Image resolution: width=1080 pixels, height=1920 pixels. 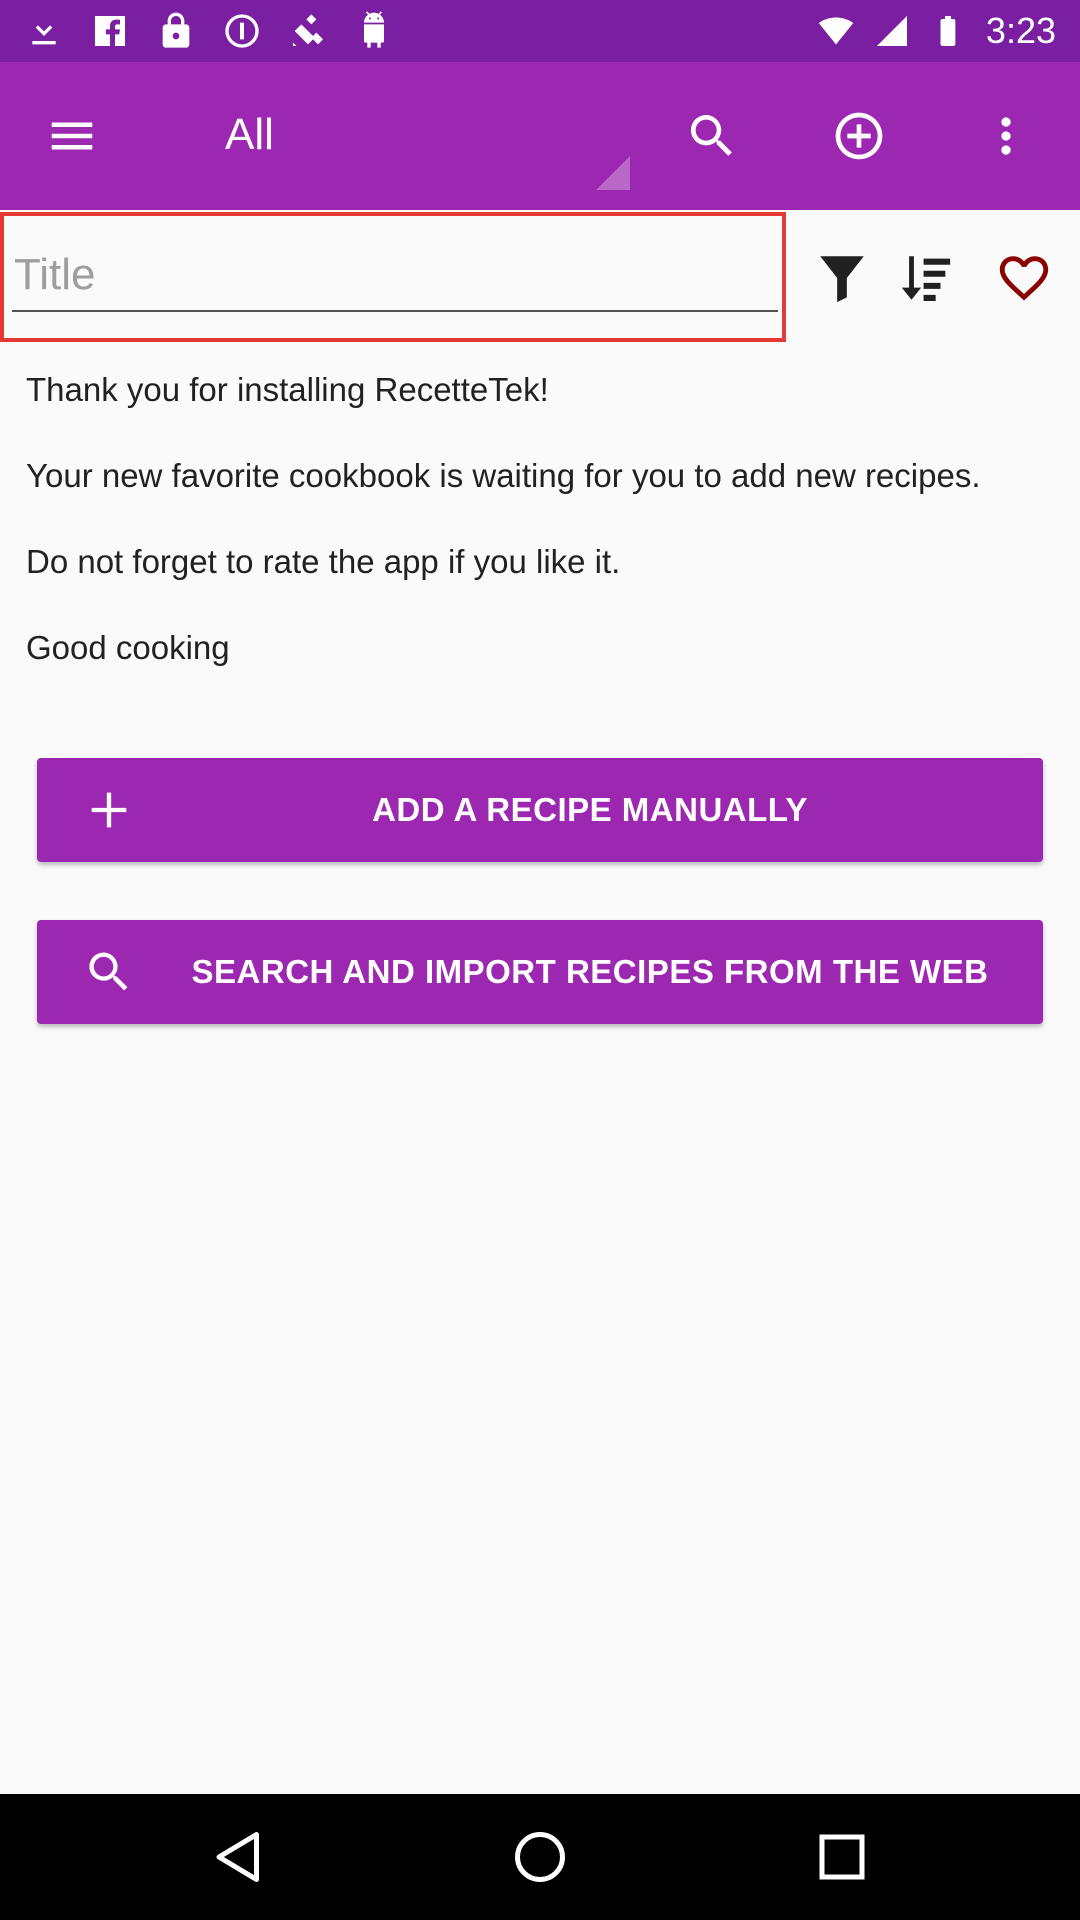 I want to click on info-icon, so click(x=242, y=31).